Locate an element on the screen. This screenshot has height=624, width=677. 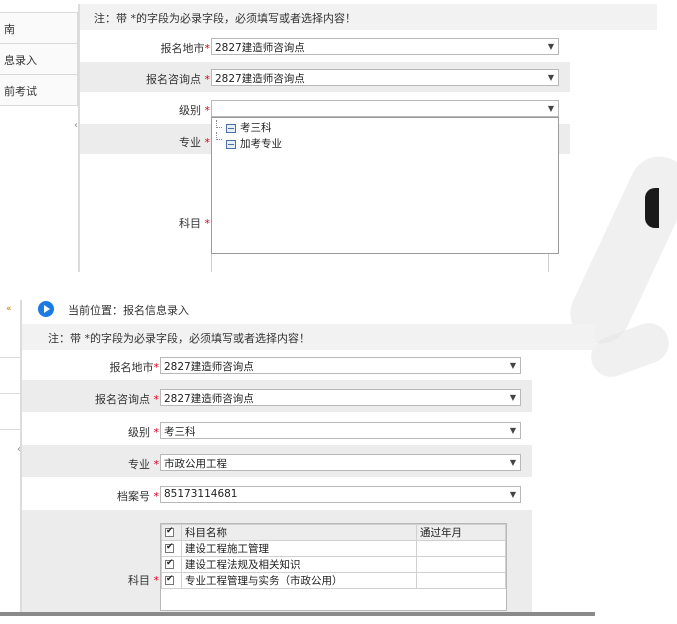
level-option: 加考专业 is located at coordinates (254, 144).